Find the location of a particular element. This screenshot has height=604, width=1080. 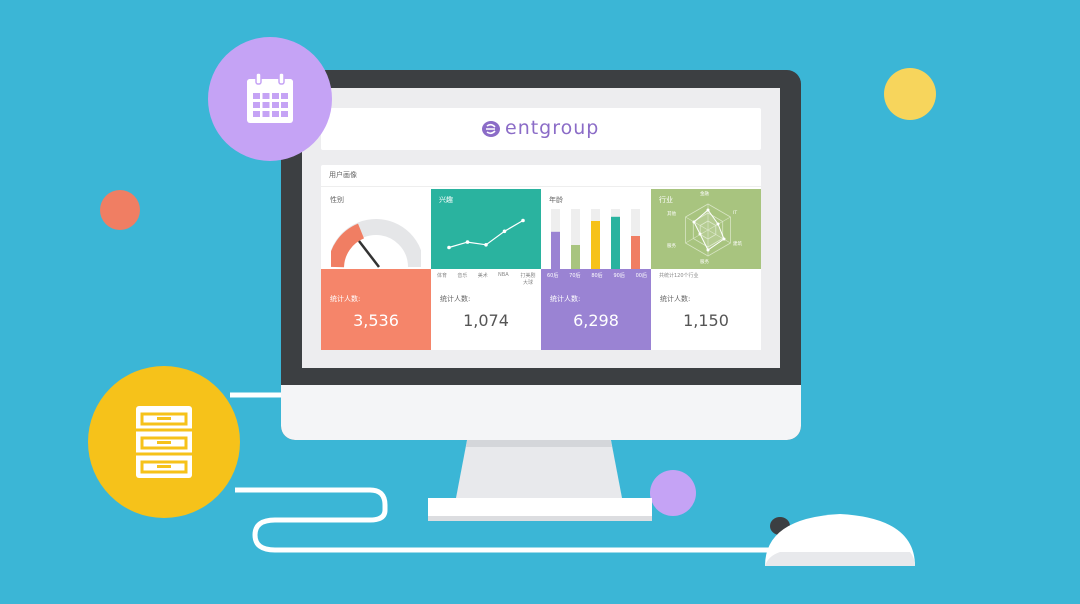

radar-label-other: 其他 is located at coordinates (671, 214).